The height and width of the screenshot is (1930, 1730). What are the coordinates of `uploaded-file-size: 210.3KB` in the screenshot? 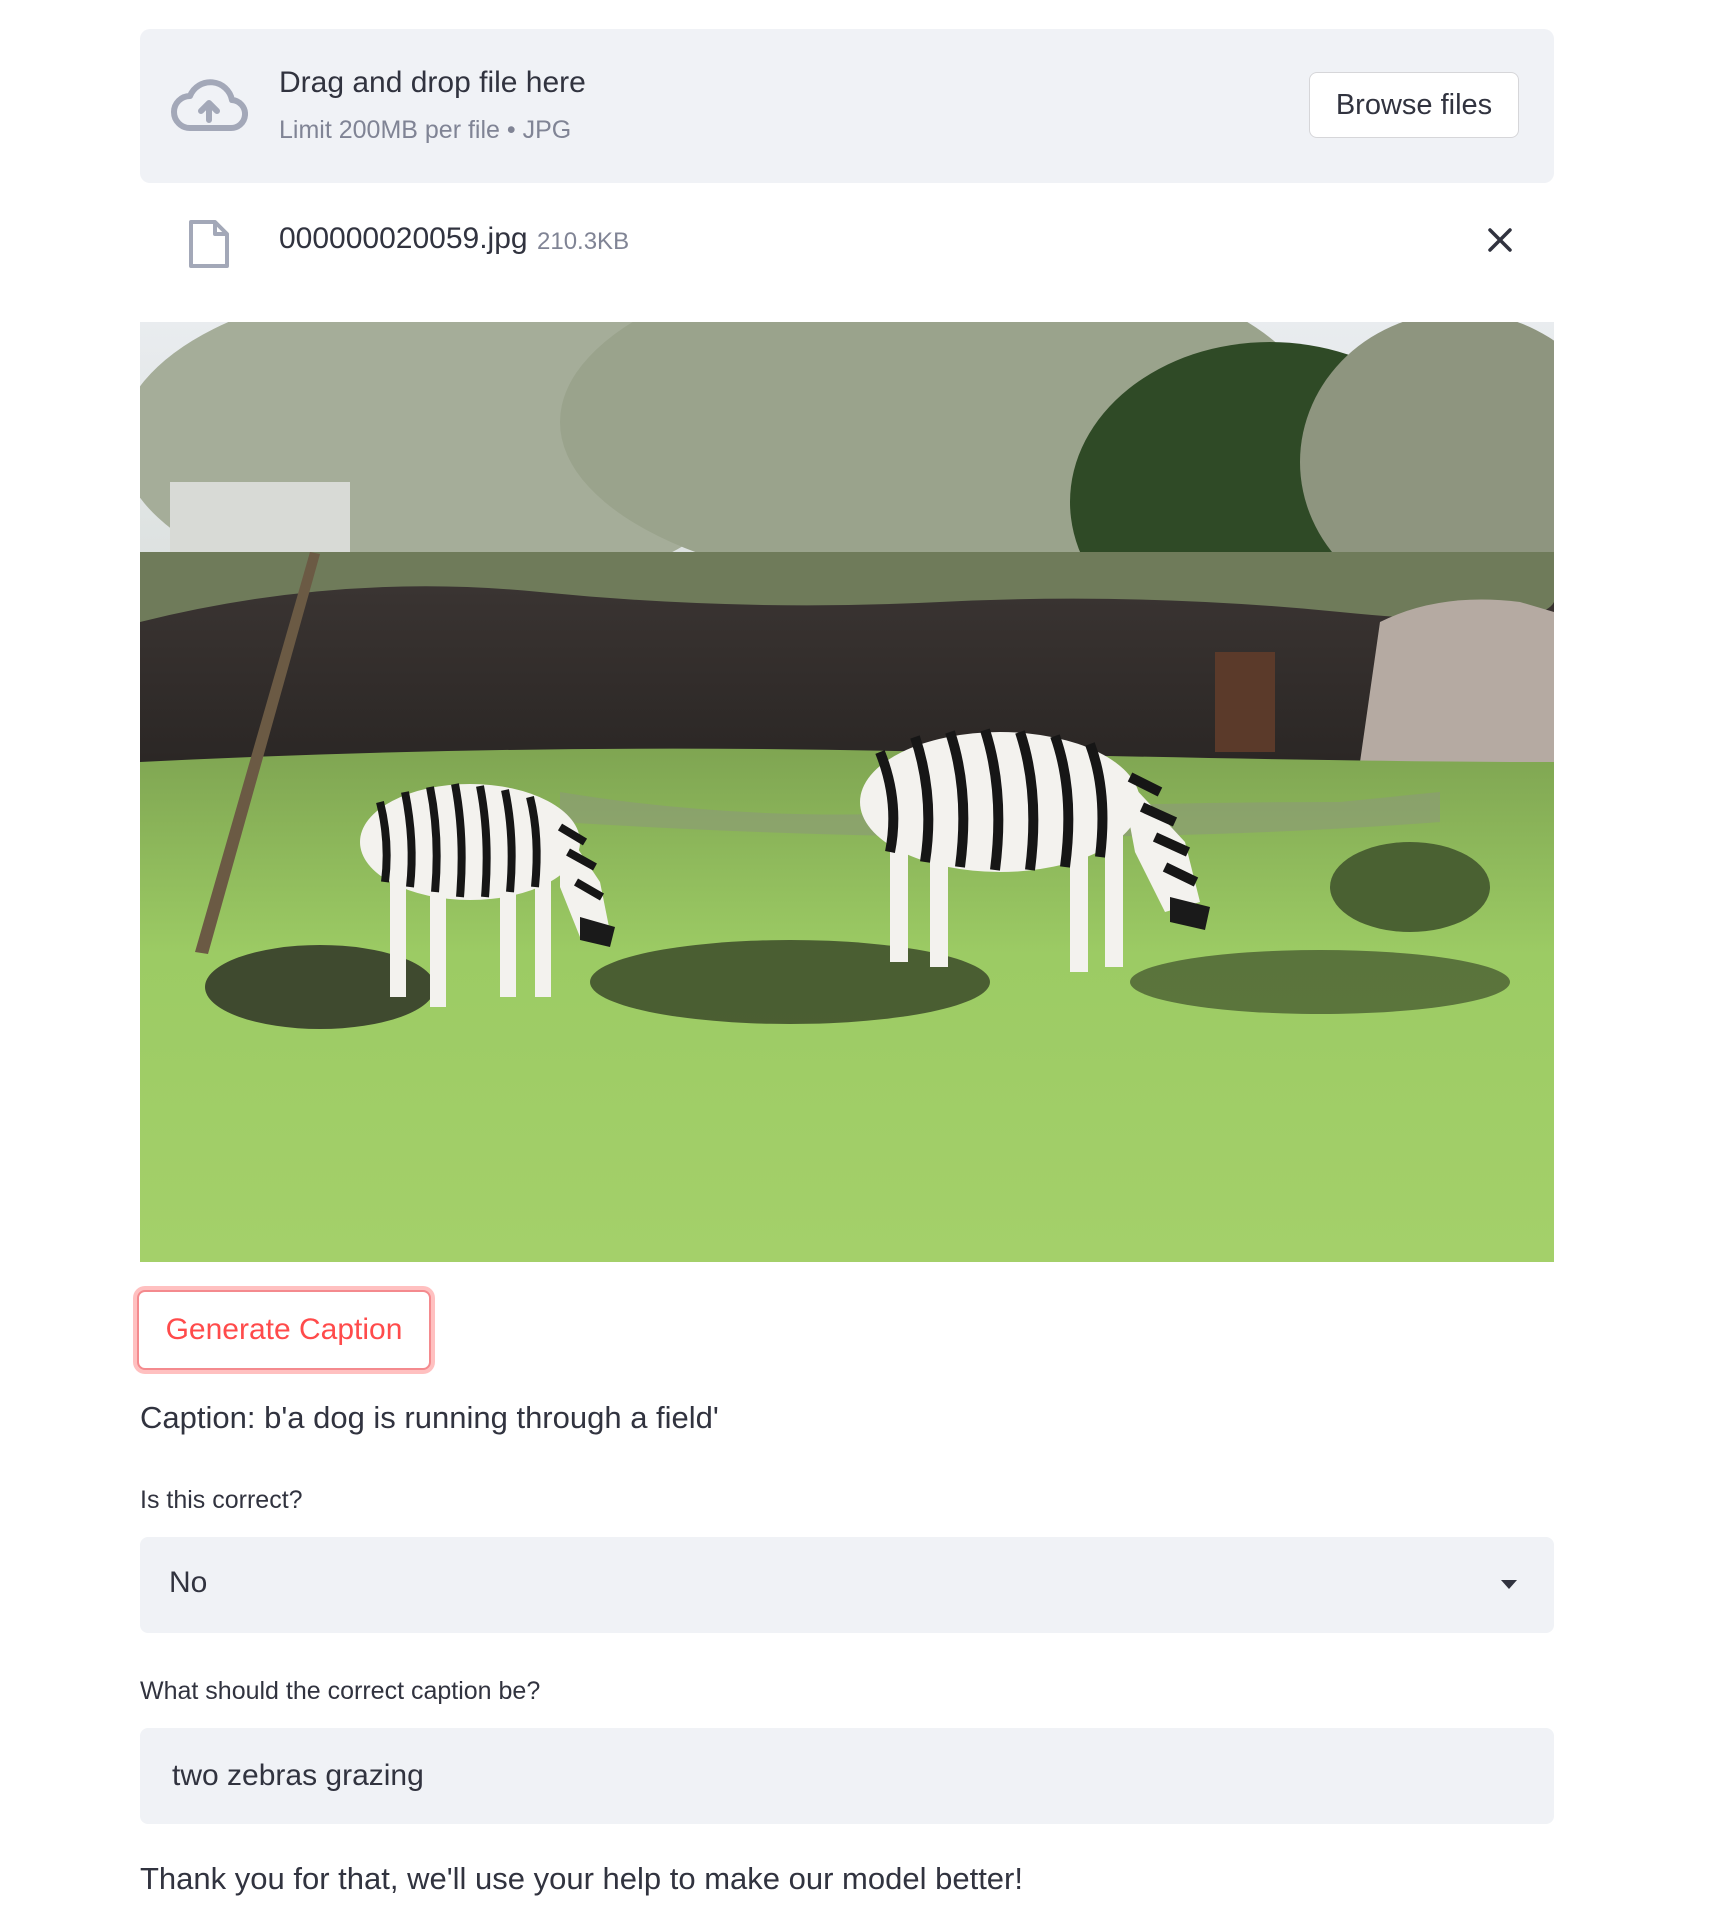 It's located at (583, 241).